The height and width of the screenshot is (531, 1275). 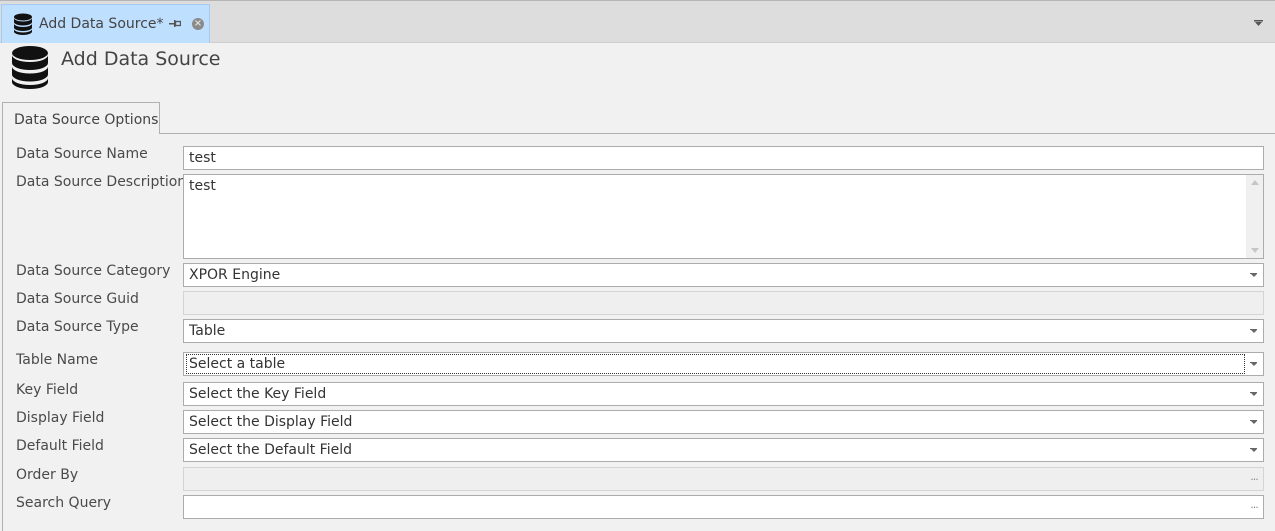 I want to click on key-field-placeholder: Select the Key Field, so click(x=258, y=394).